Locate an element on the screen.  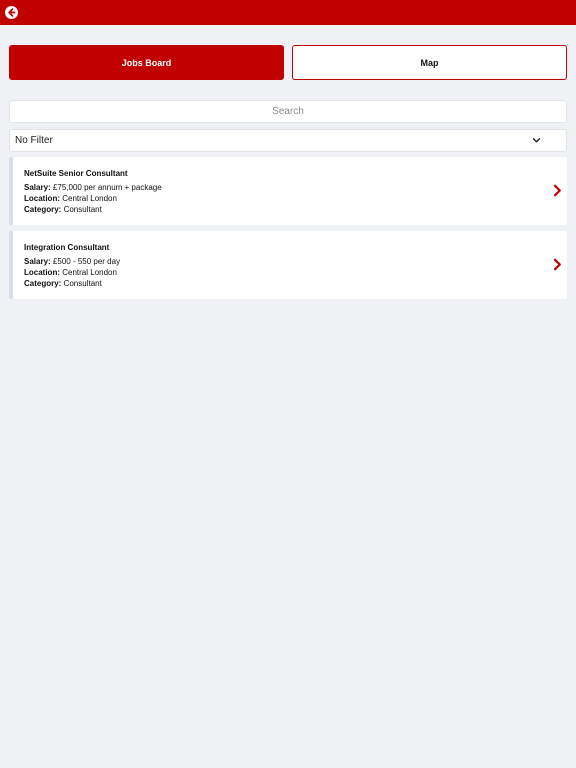
salary-value: £500 - 550 per day is located at coordinates (86, 261).